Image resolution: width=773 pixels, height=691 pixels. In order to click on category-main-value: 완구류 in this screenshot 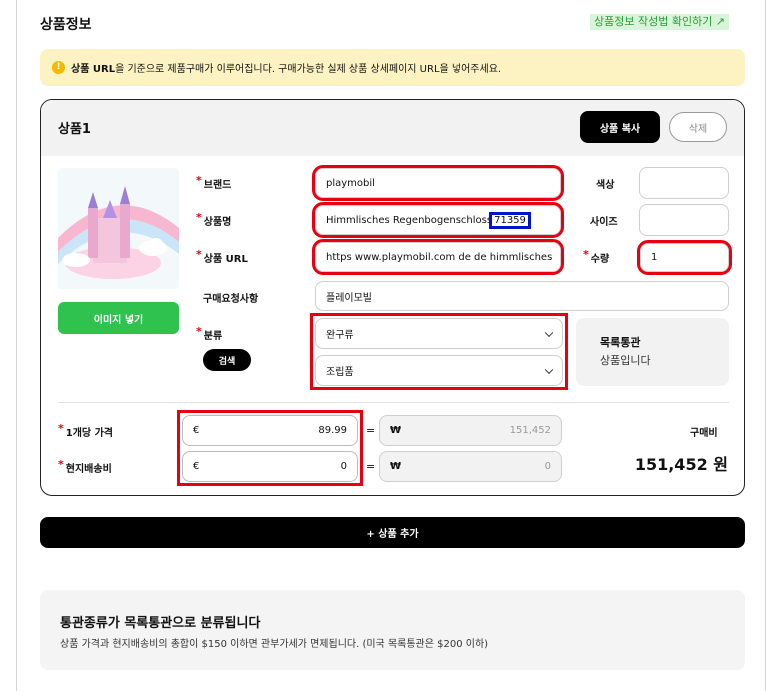, I will do `click(340, 335)`.